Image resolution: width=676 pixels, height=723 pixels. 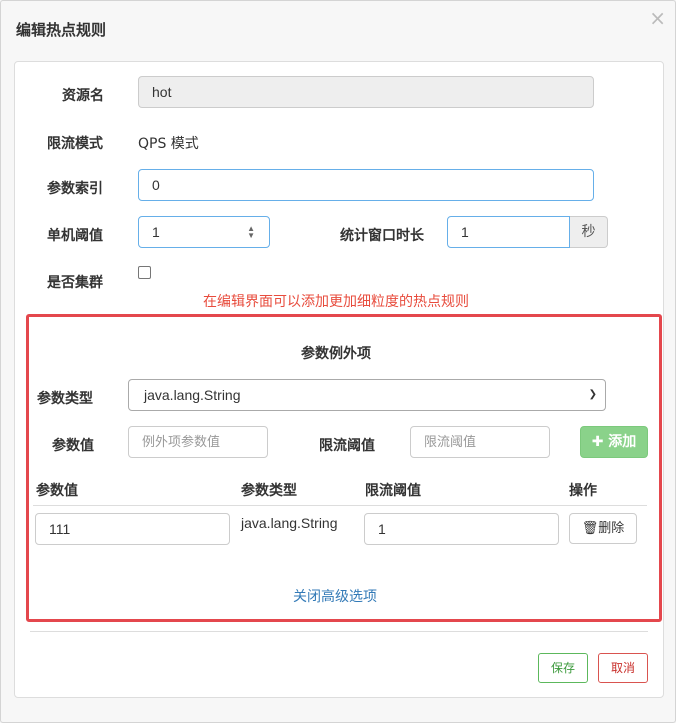 What do you see at coordinates (589, 232) in the screenshot?
I see `stat-window-unit: 秒` at bounding box center [589, 232].